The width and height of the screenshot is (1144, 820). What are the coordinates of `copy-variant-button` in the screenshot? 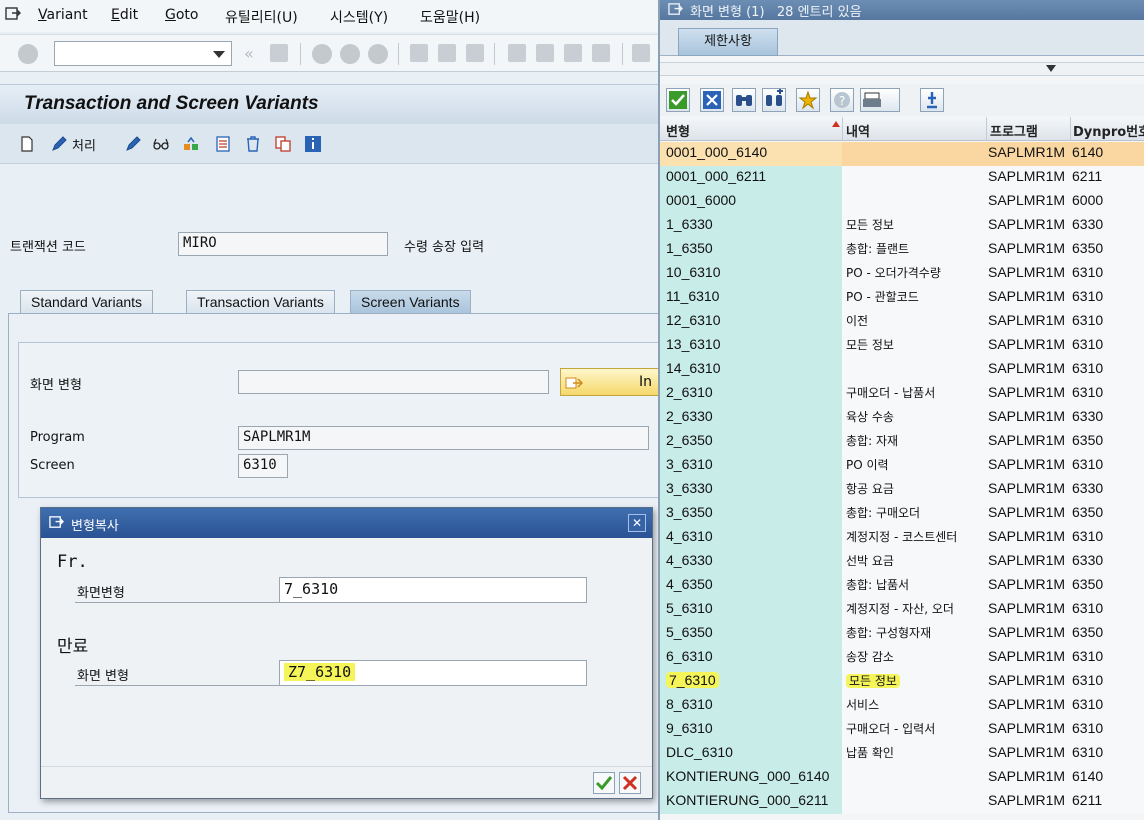 It's located at (191, 144).